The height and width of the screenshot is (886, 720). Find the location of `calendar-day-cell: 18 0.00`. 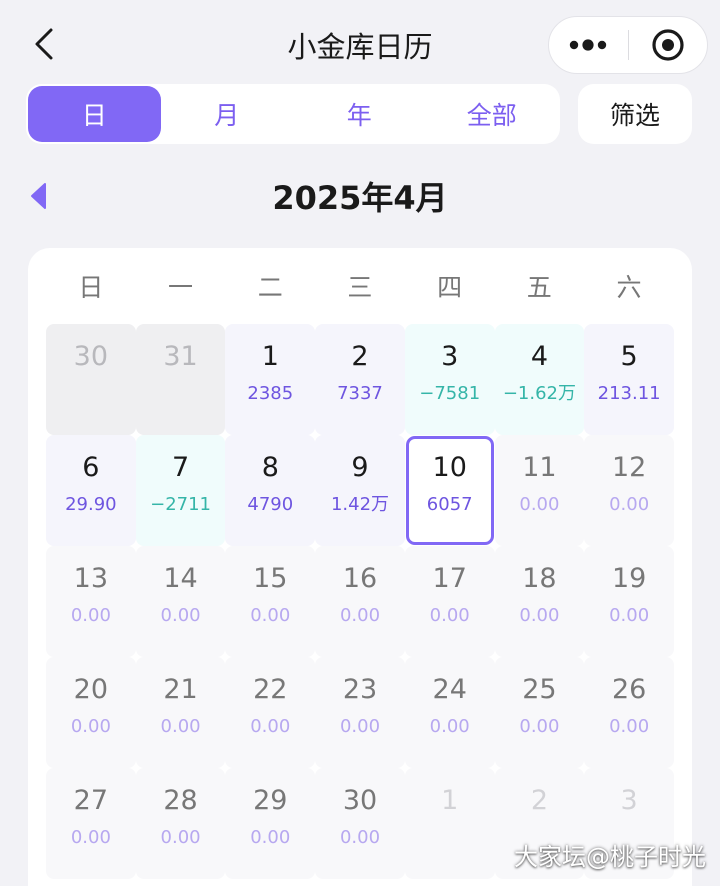

calendar-day-cell: 18 0.00 is located at coordinates (539, 601).